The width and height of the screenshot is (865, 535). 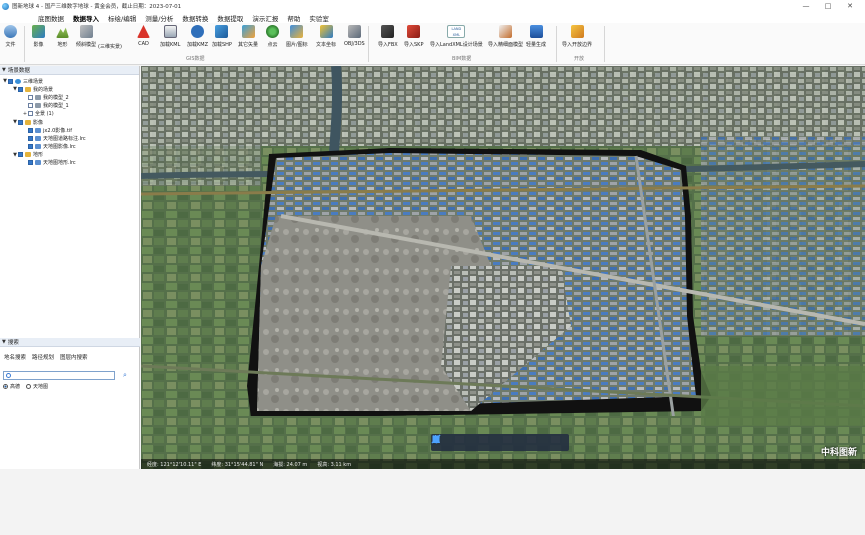 I want to click on picture-icon, so click(x=297, y=31).